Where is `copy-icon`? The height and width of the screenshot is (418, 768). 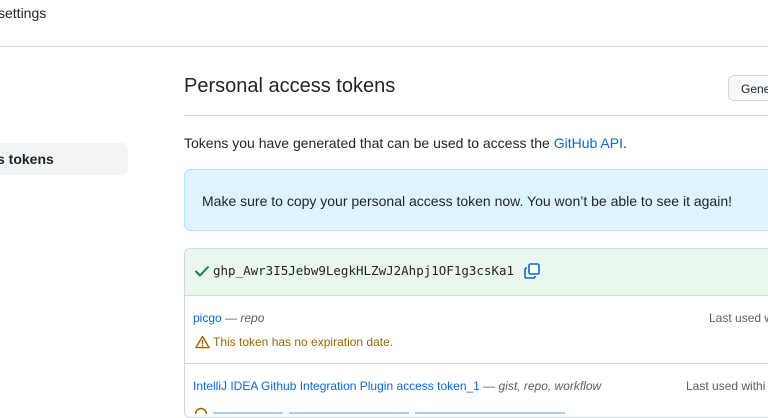
copy-icon is located at coordinates (532, 271).